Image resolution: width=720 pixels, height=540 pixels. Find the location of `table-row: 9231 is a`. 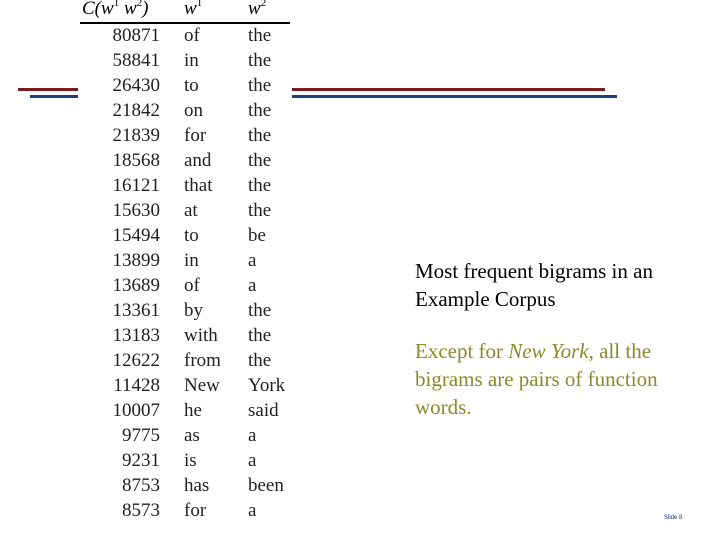

table-row: 9231 is a is located at coordinates (185, 461).